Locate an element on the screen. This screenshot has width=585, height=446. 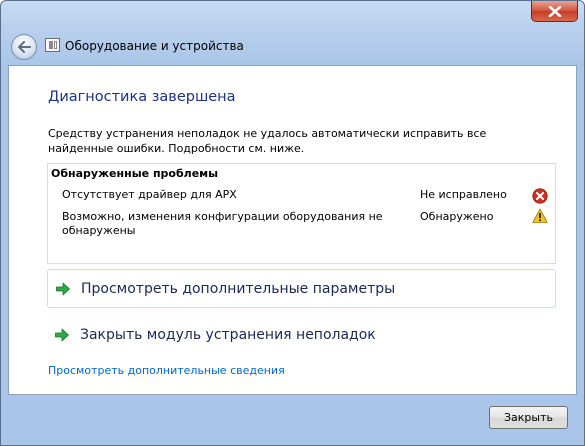
back-button is located at coordinates (24, 47).